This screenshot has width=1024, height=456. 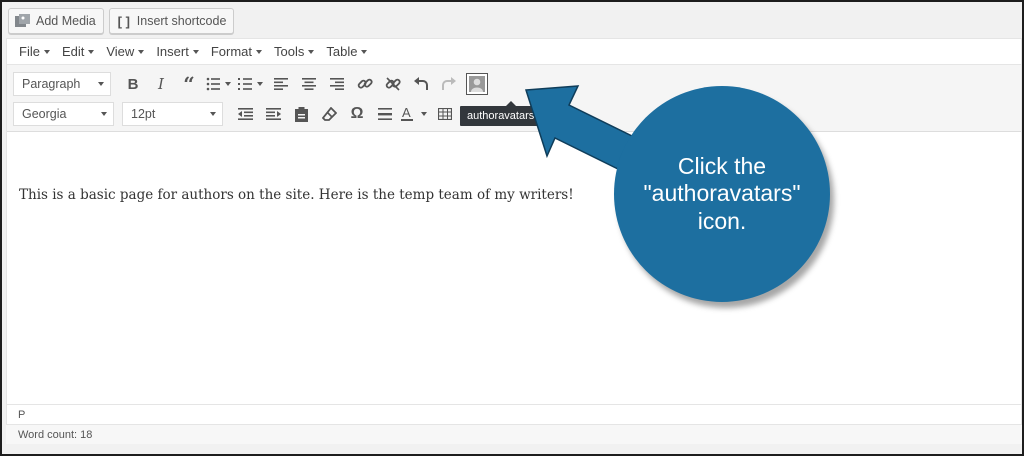 I want to click on toolbar-row-1: Paragraph B I “, so click(x=517, y=84).